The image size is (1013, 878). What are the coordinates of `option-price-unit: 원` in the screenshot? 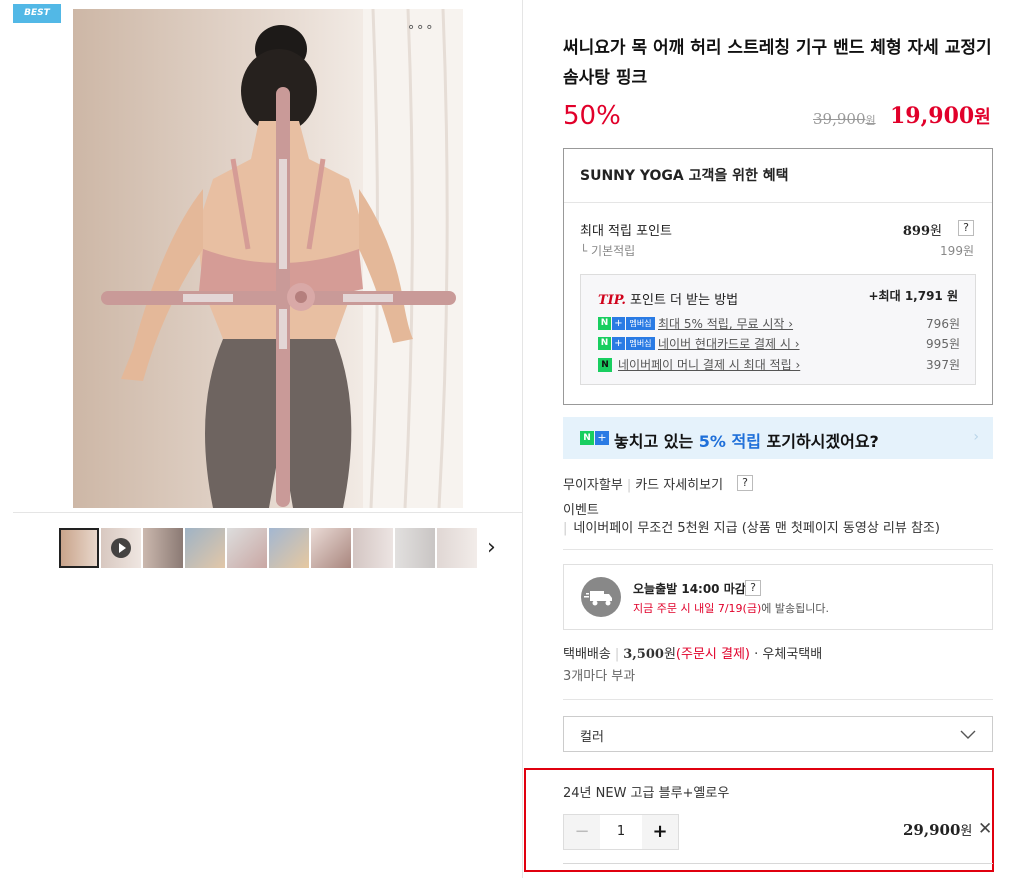 It's located at (966, 831).